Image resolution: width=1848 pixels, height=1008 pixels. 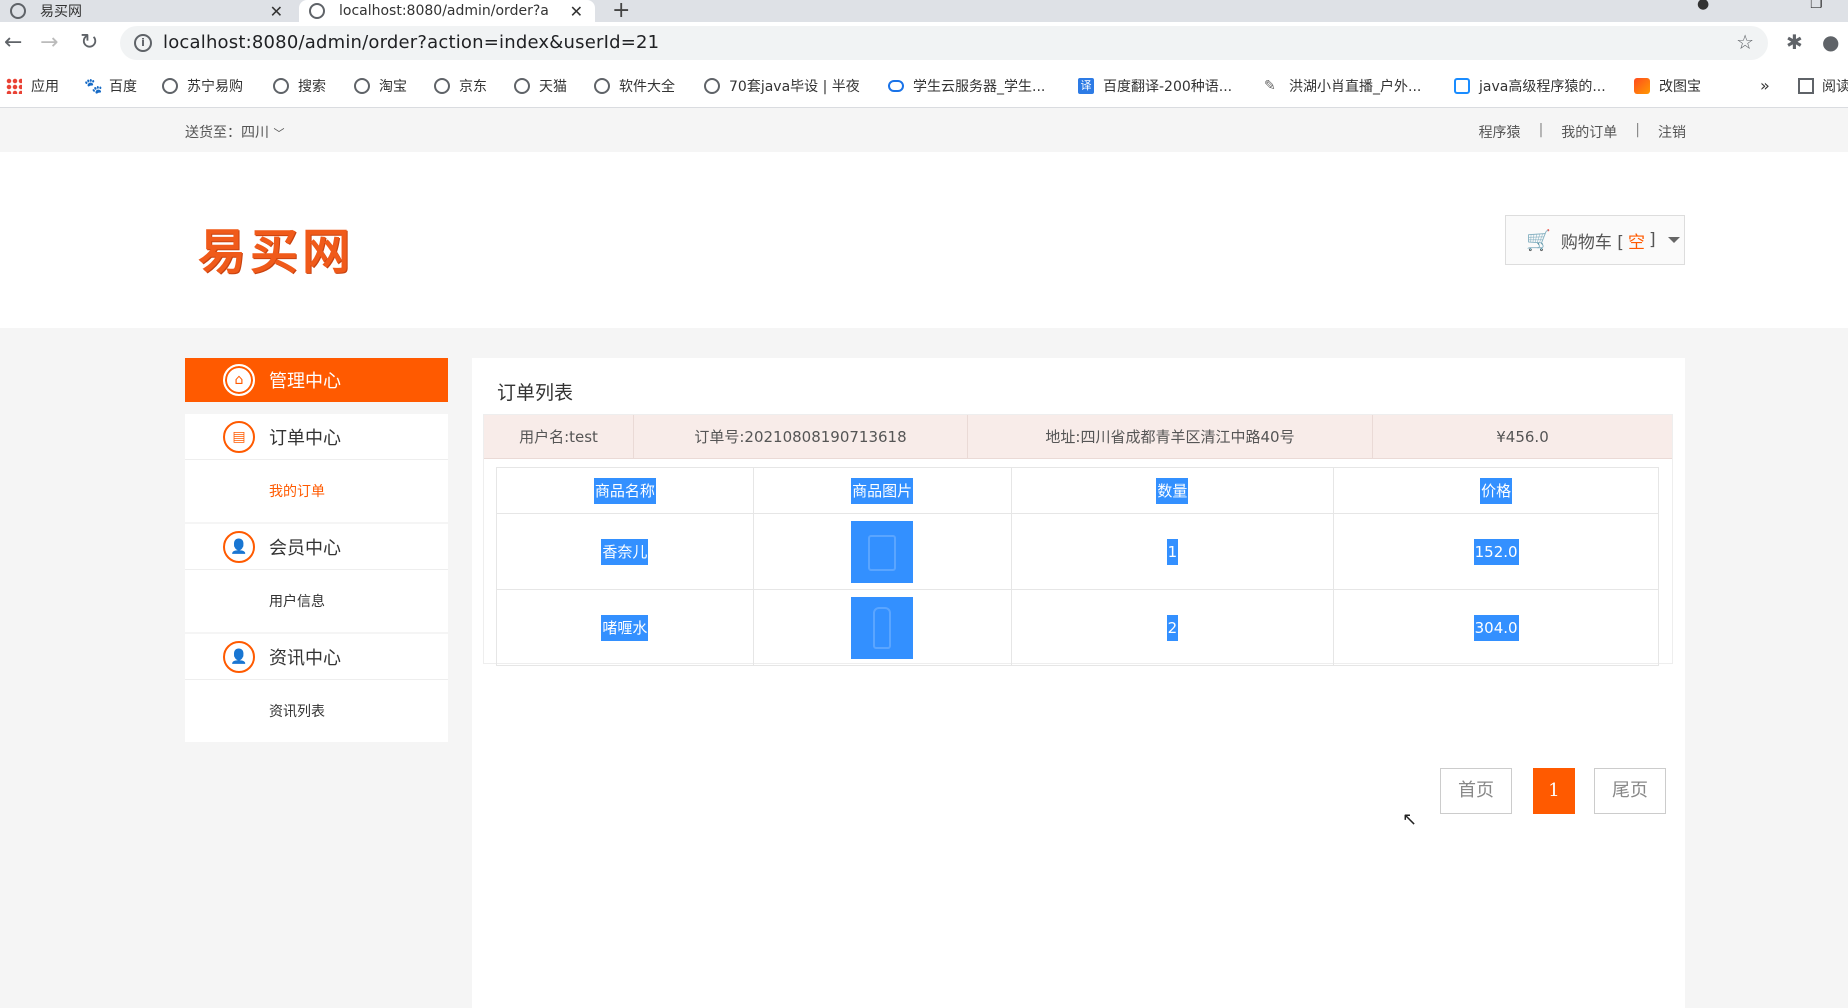 What do you see at coordinates (239, 436) in the screenshot?
I see `order-icon: ▤` at bounding box center [239, 436].